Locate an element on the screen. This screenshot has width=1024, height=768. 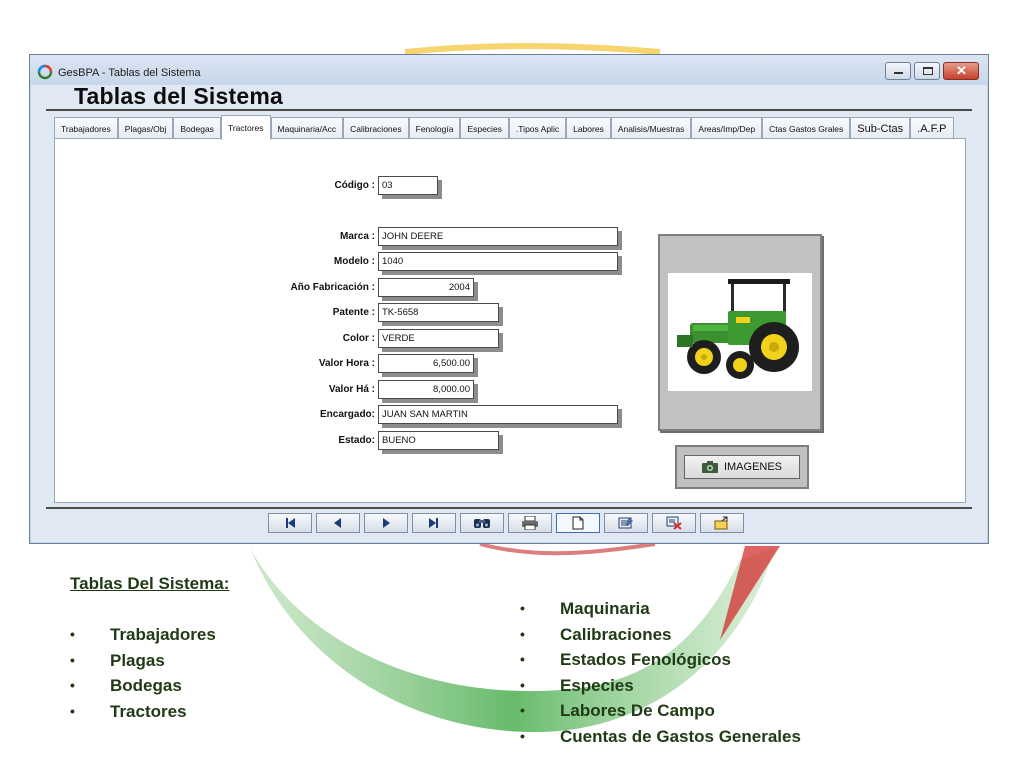
tab-fenologia: Fenología is located at coordinates (434, 128).